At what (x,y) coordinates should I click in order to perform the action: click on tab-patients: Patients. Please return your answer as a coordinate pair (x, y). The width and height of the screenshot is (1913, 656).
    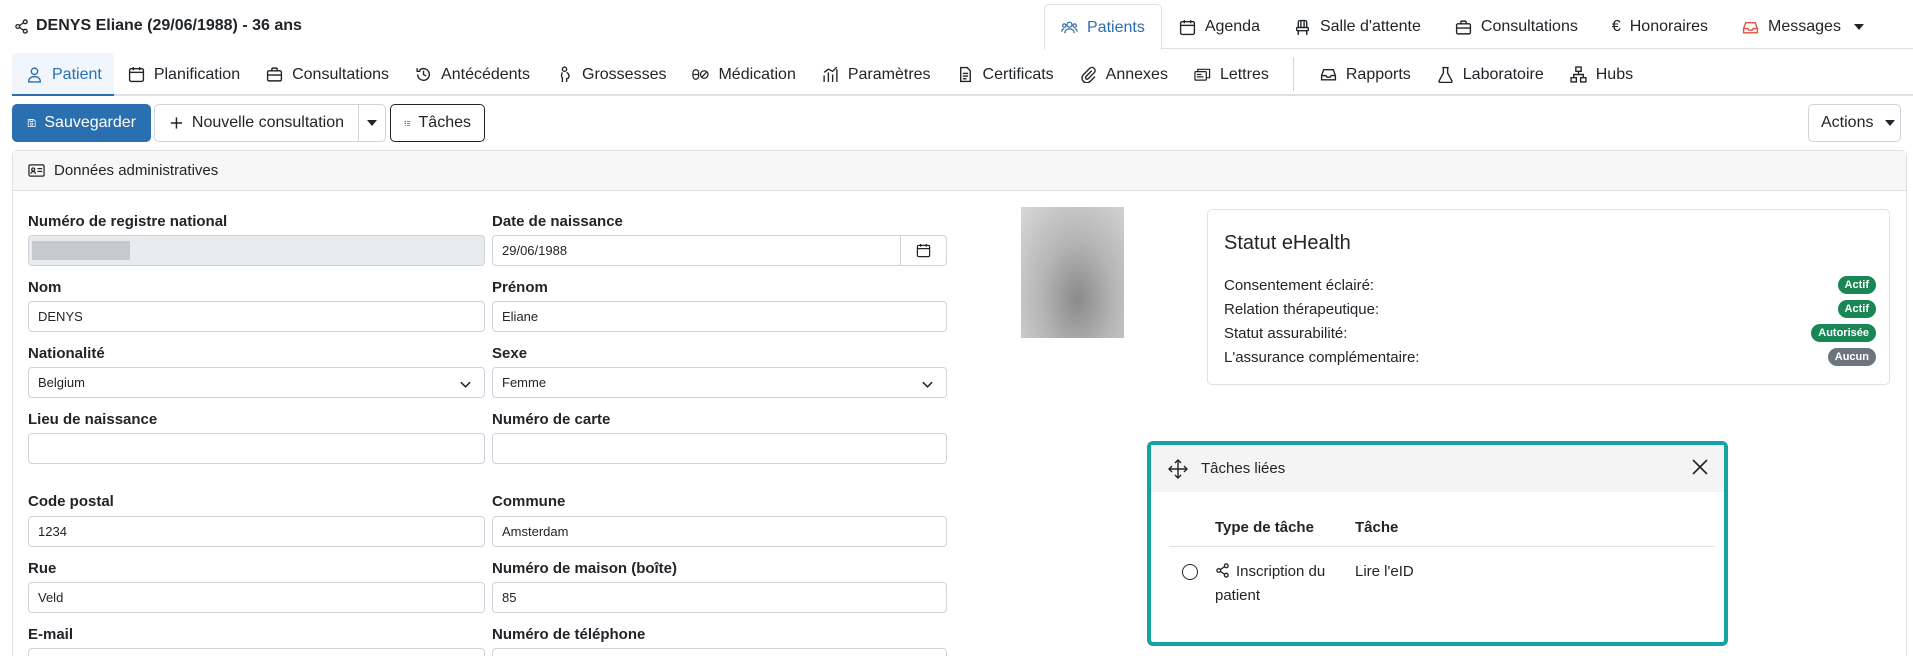
    Looking at the image, I should click on (1103, 27).